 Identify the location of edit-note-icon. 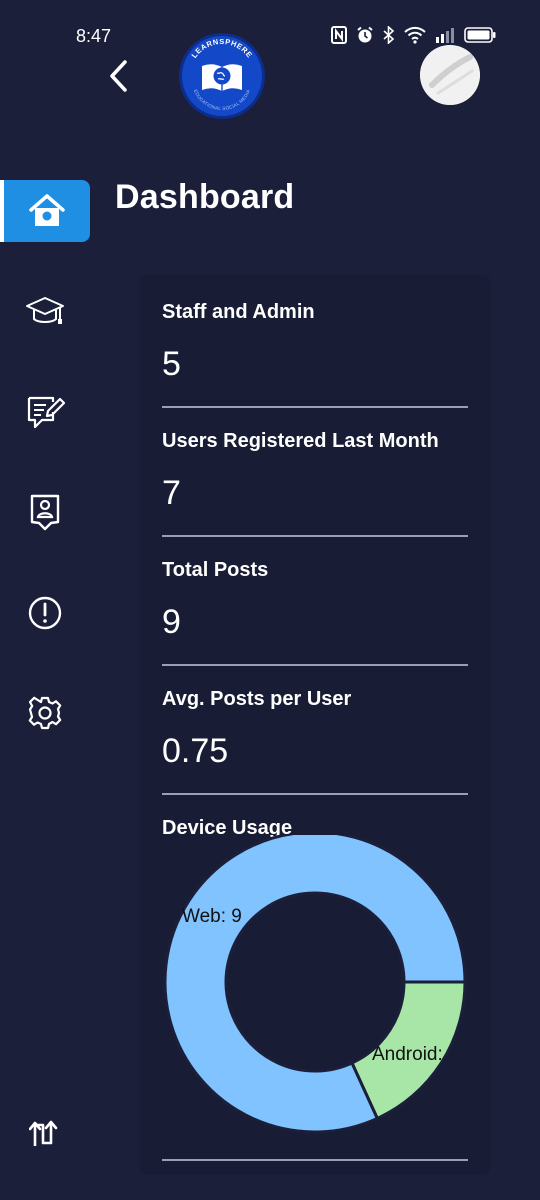
(46, 412).